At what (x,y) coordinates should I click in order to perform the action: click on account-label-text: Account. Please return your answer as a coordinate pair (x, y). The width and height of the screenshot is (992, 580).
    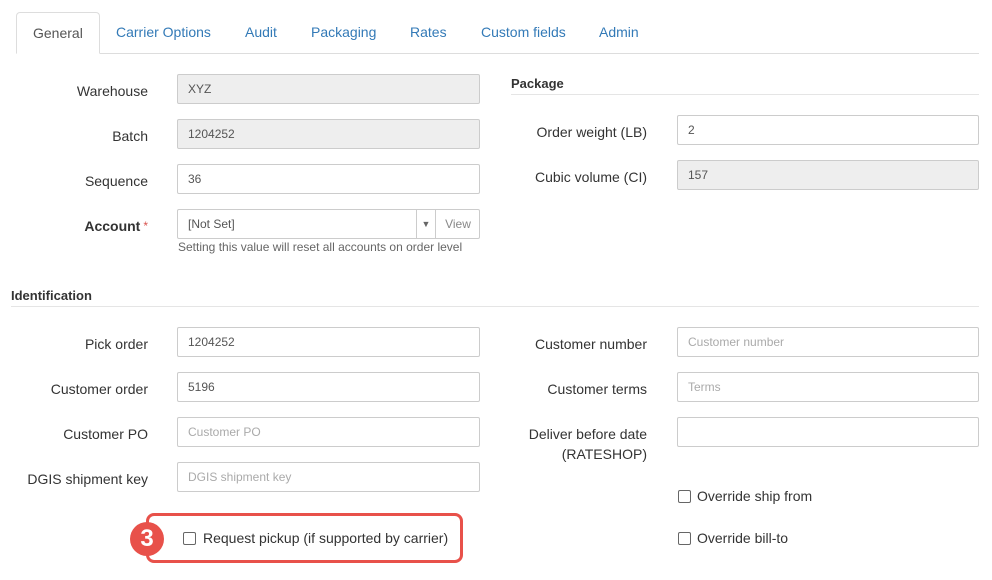
    Looking at the image, I should click on (112, 226).